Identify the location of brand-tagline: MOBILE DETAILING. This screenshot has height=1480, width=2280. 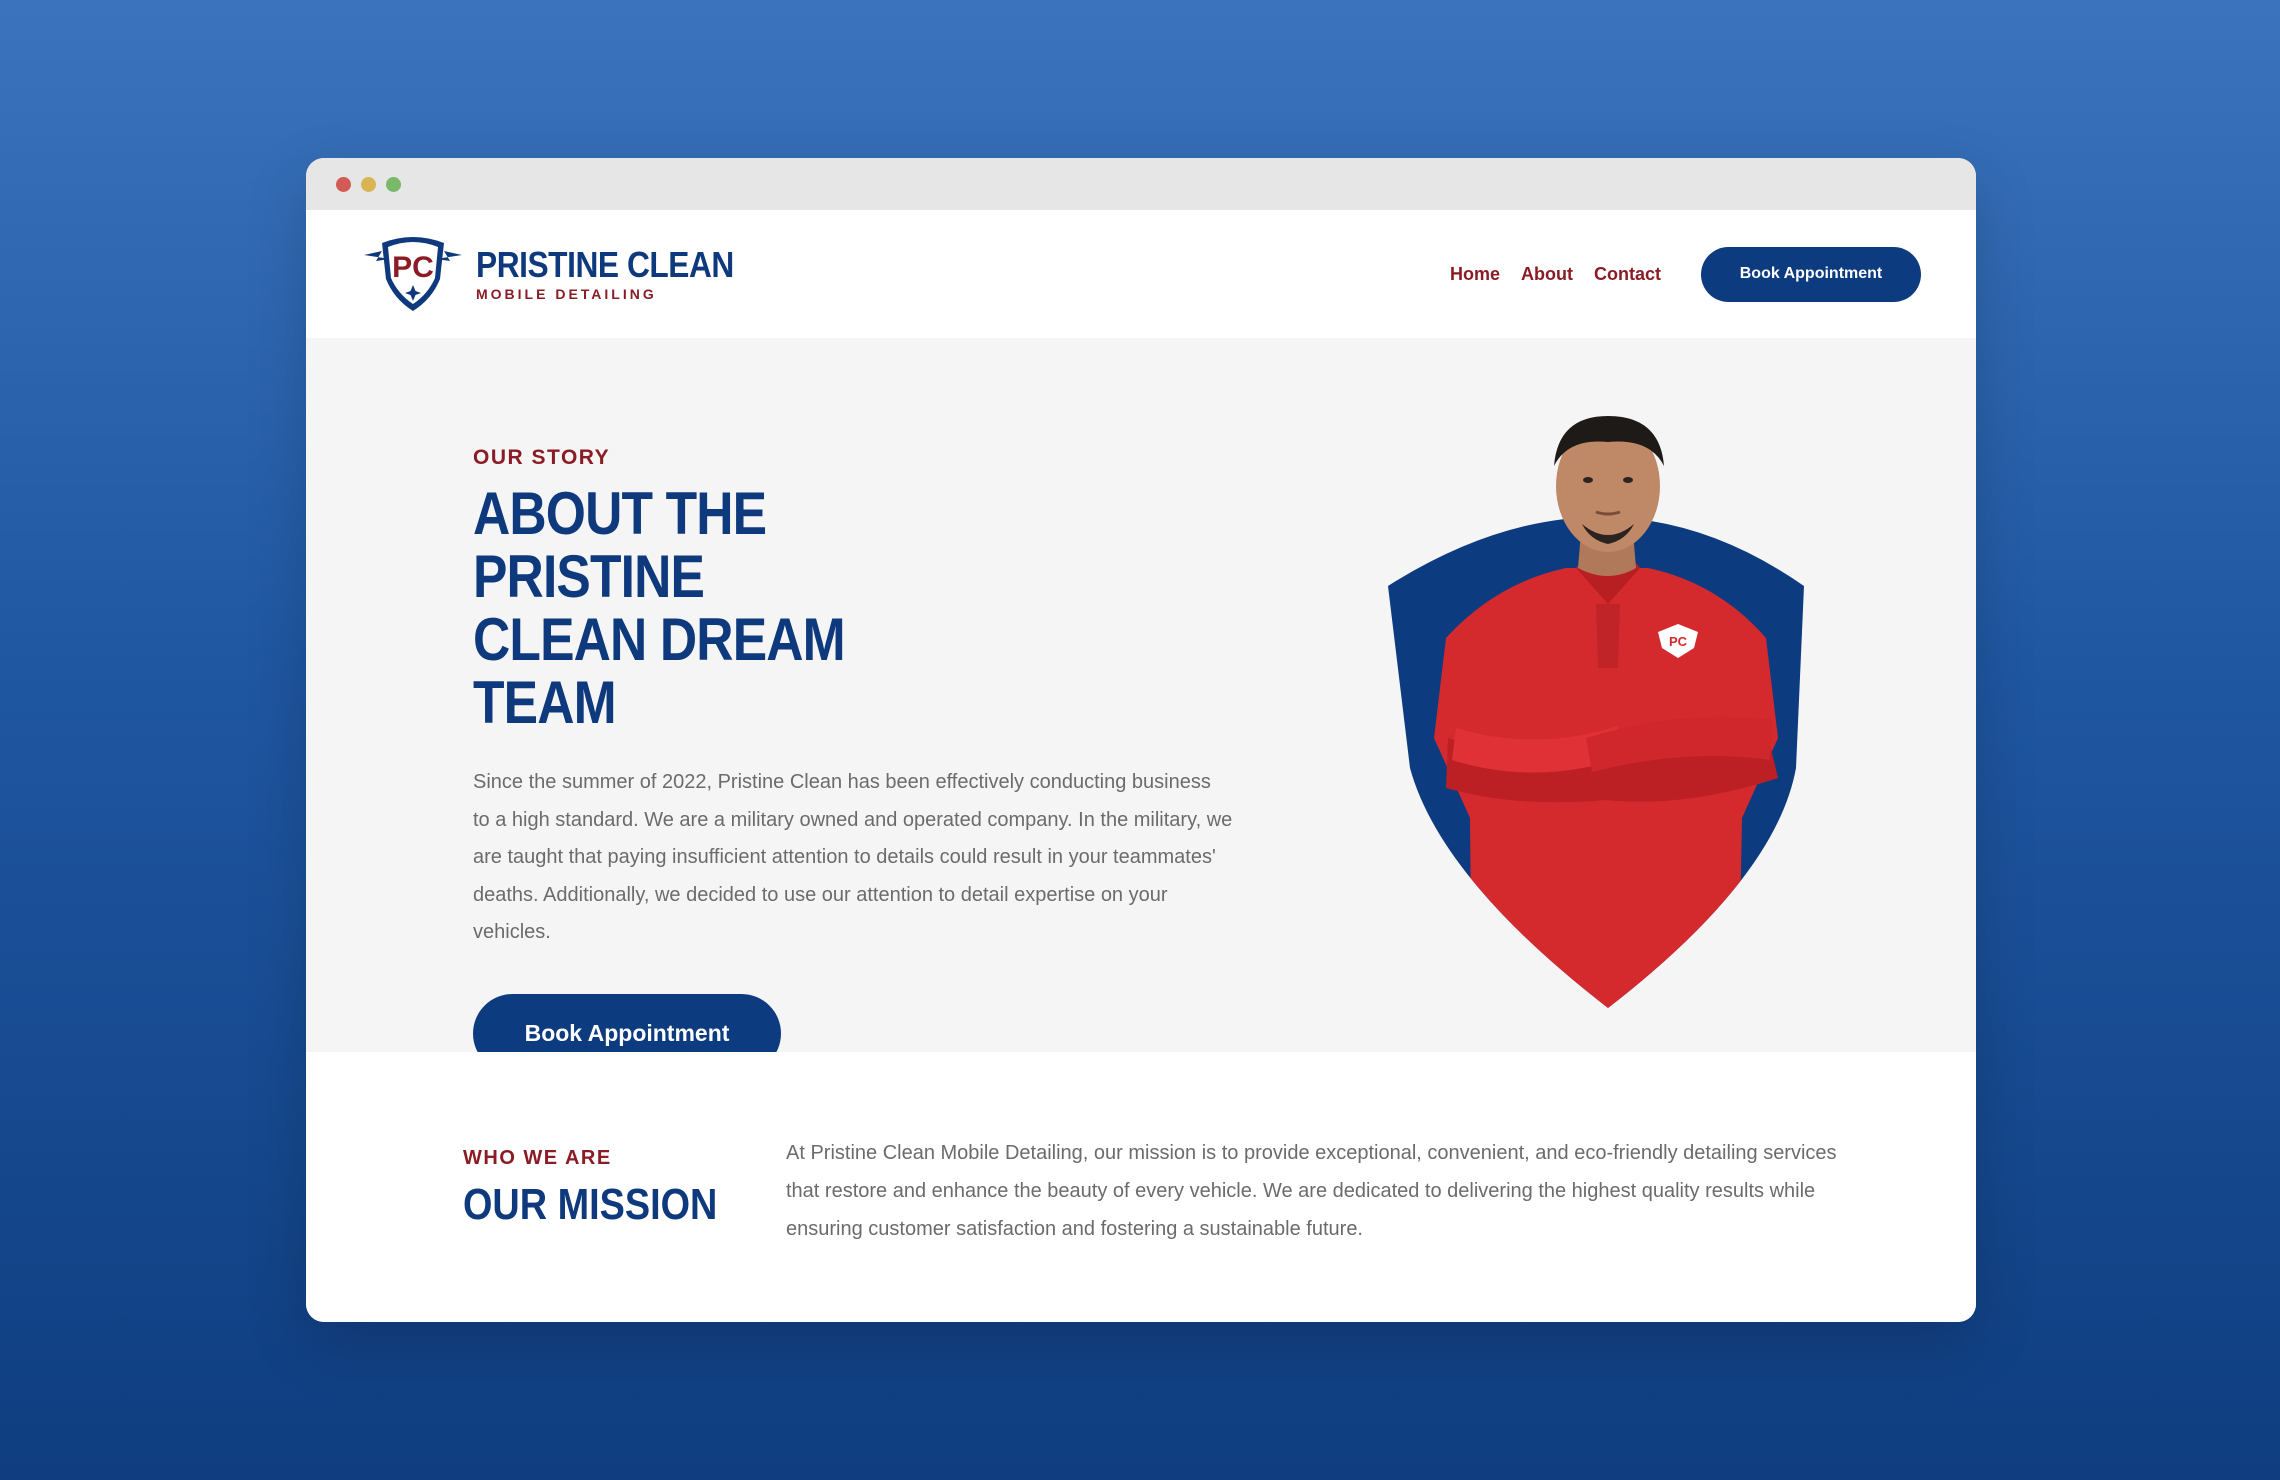
(566, 293).